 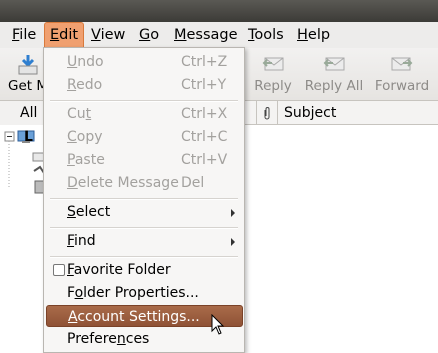 What do you see at coordinates (334, 64) in the screenshot?
I see `reply-all-icon` at bounding box center [334, 64].